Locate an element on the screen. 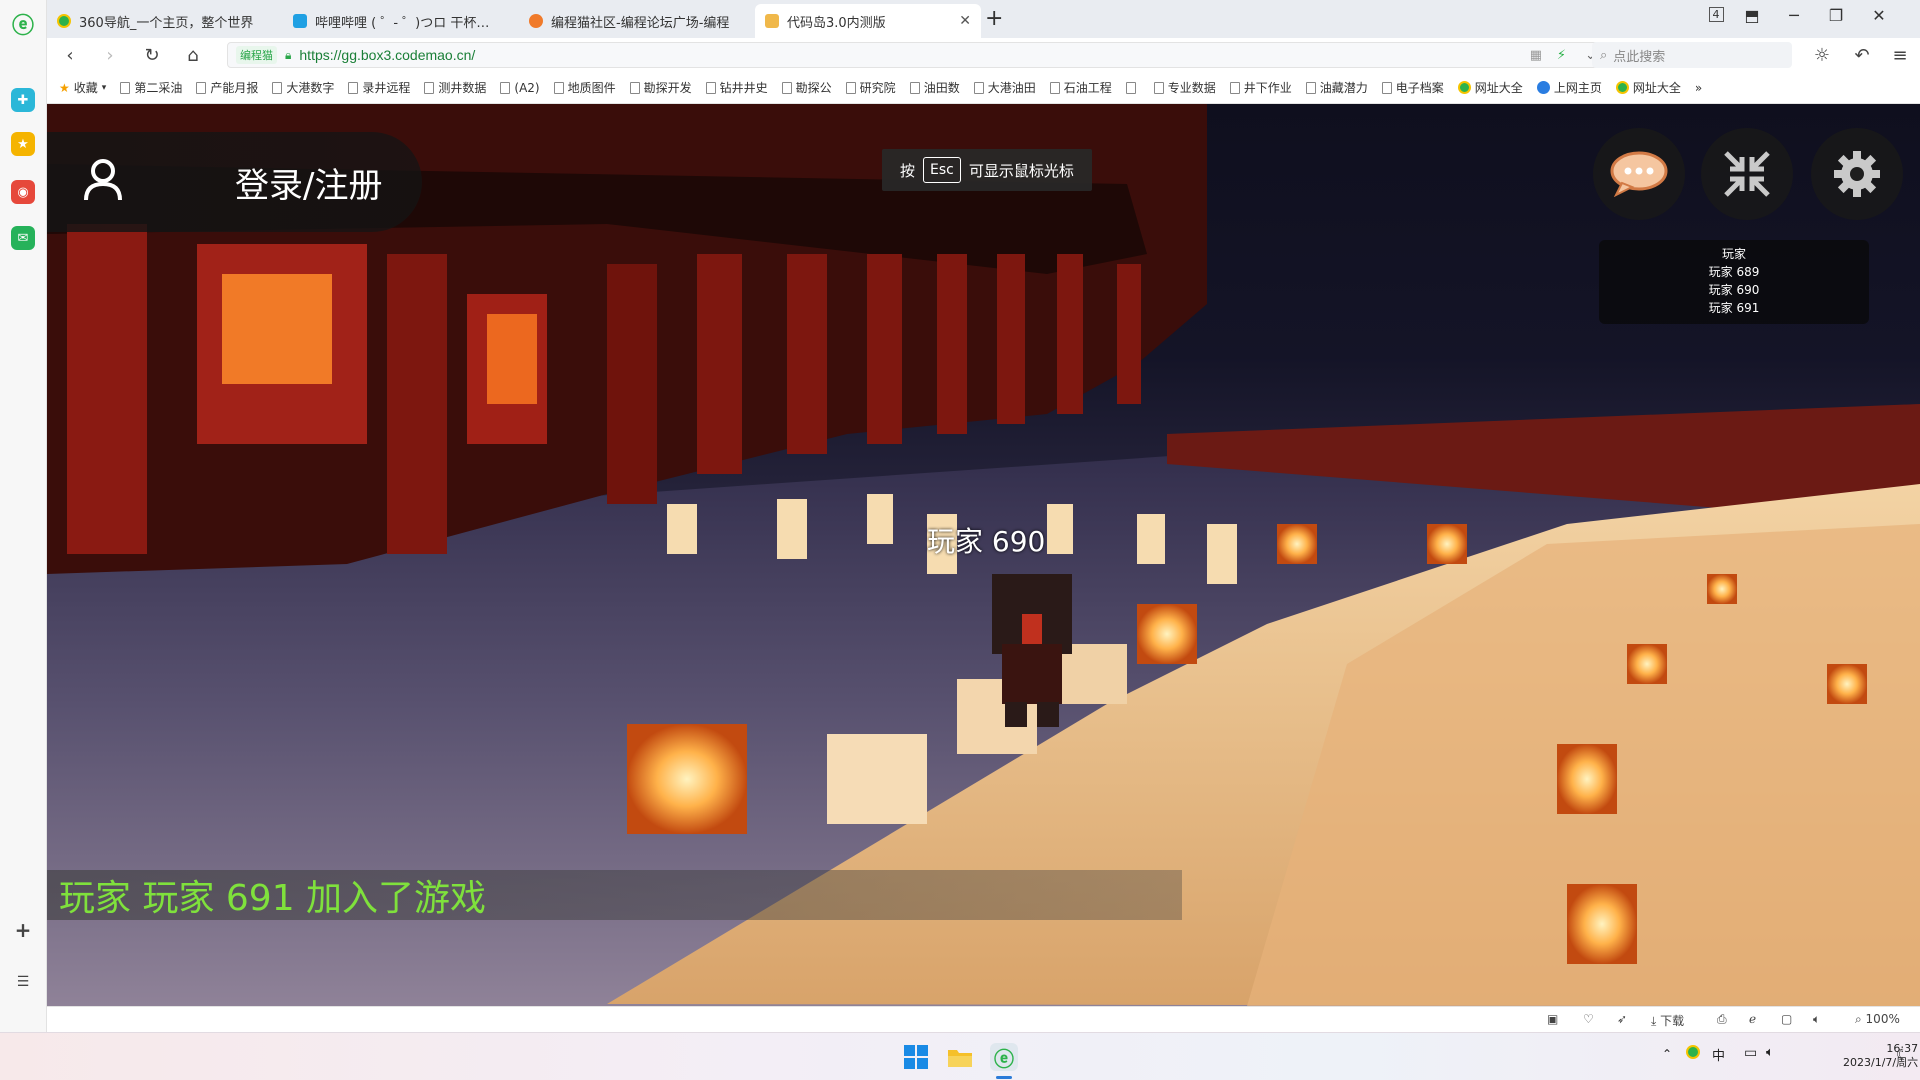 Image resolution: width=1920 pixels, height=1080 pixels. menu-icon: ≡ is located at coordinates (1900, 55).